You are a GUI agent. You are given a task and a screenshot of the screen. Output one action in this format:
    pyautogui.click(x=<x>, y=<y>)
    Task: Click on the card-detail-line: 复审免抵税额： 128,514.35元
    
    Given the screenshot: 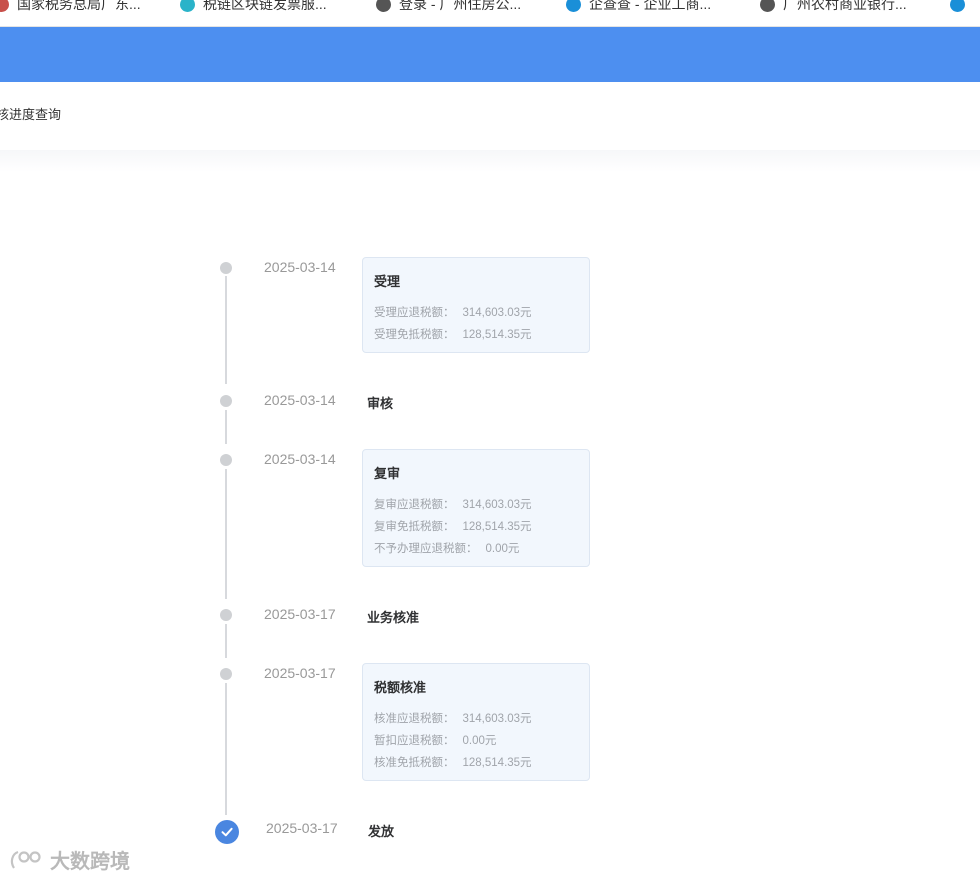 What is the action you would take?
    pyautogui.click(x=453, y=526)
    